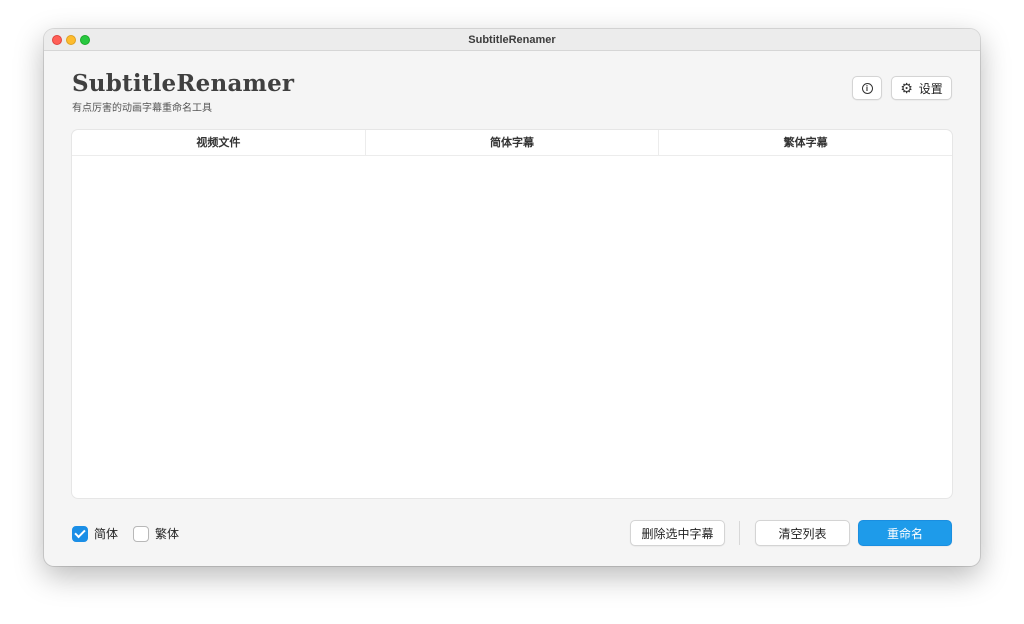  I want to click on settings-button: ⚙ 设置, so click(921, 88).